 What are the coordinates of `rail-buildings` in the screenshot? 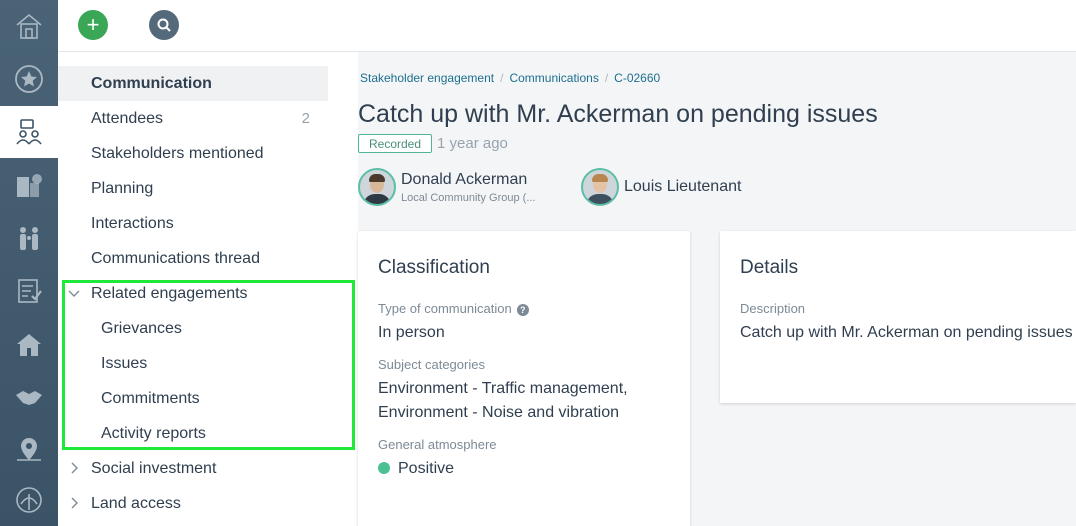 It's located at (29, 185).